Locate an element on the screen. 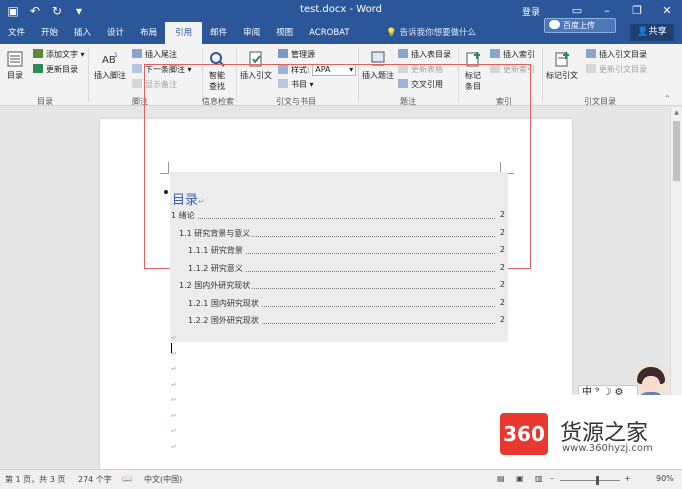 The image size is (682, 489). zoom-slider is located at coordinates (590, 480).